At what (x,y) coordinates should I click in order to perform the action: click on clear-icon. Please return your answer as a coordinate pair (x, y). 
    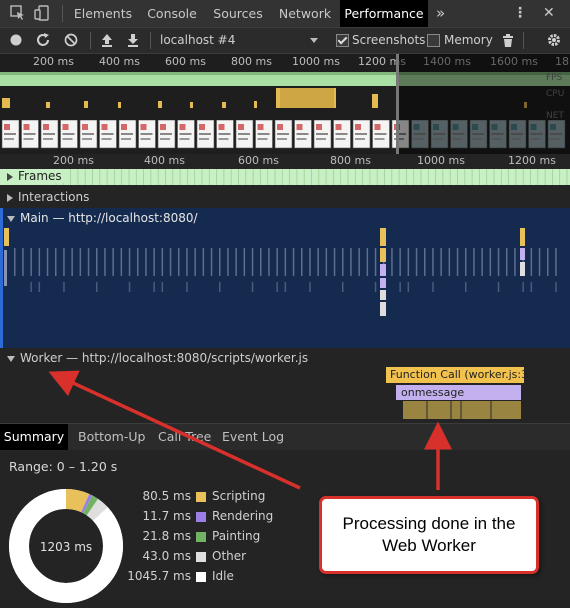
    Looking at the image, I should click on (71, 40).